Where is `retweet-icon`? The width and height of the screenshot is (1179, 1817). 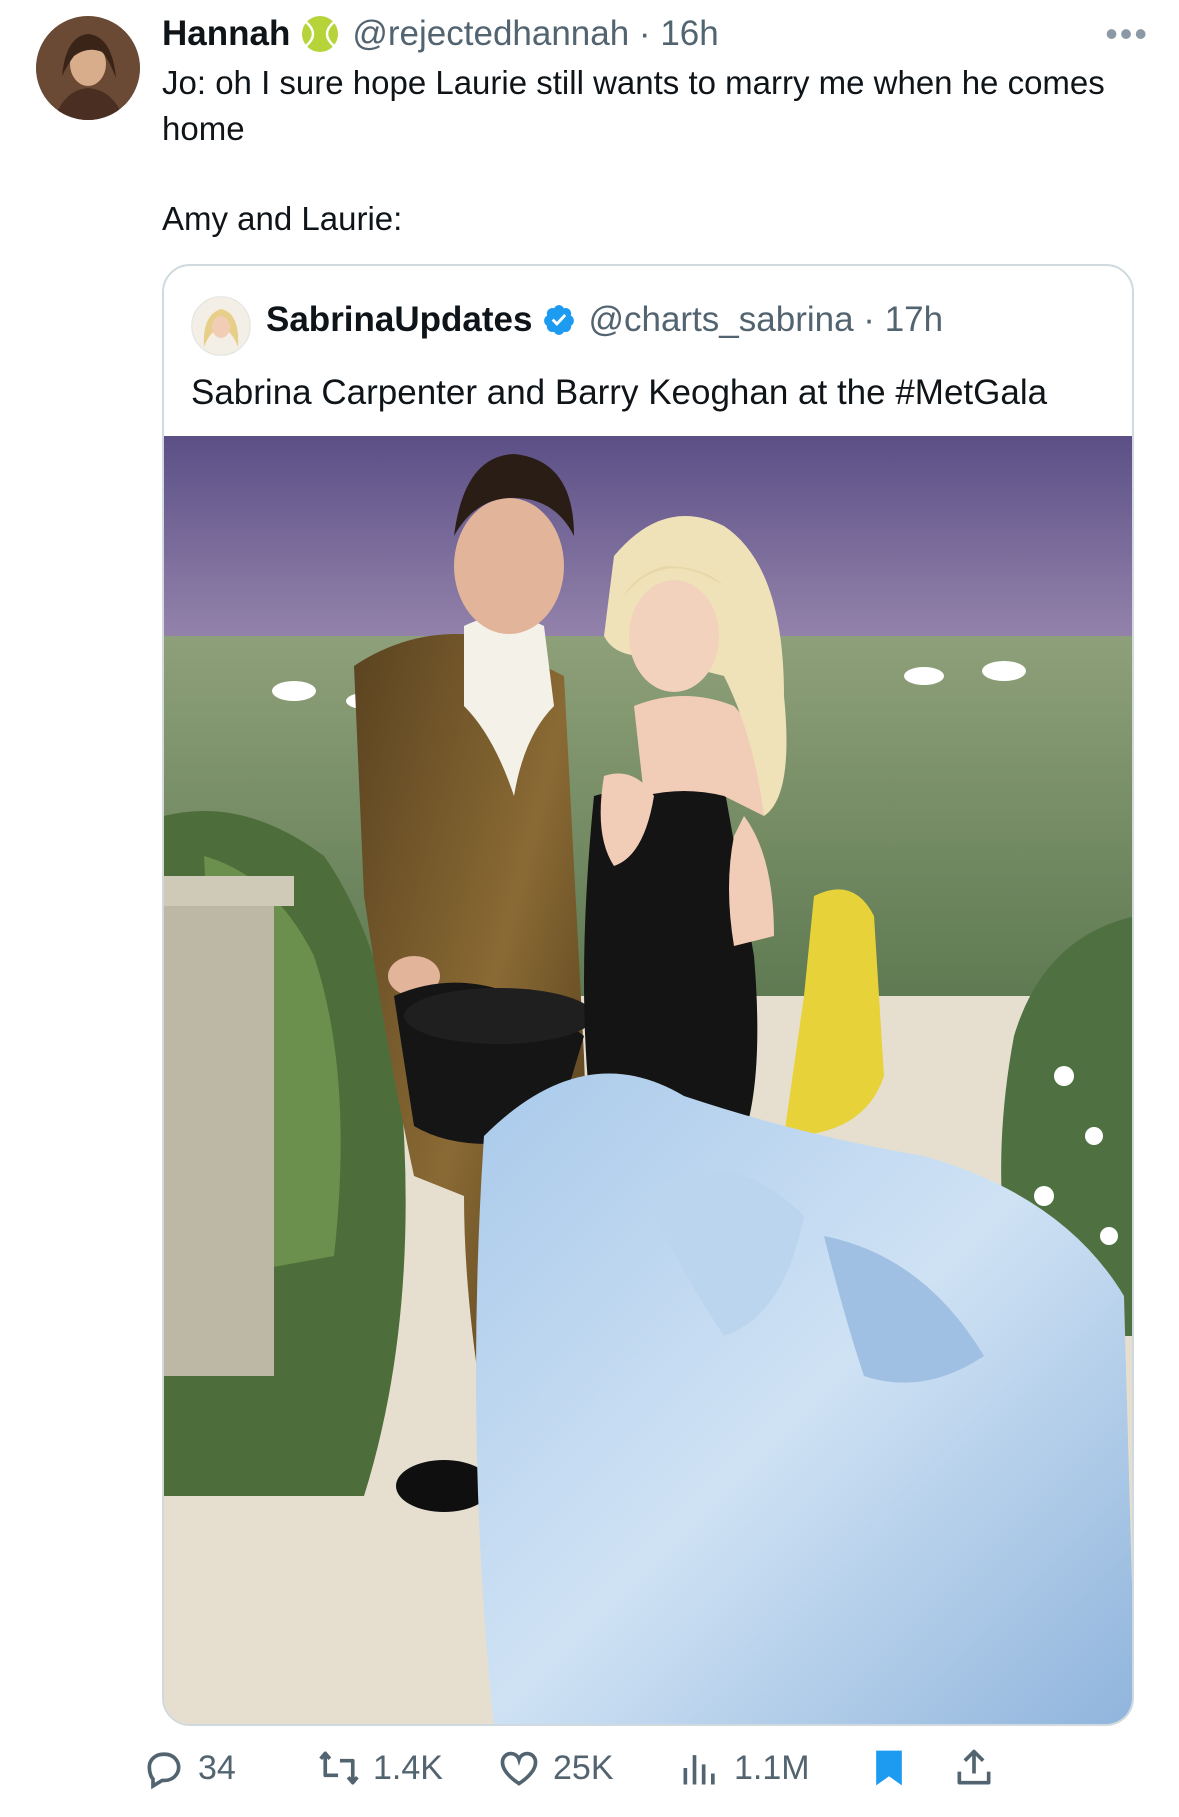
retweet-icon is located at coordinates (339, 1768).